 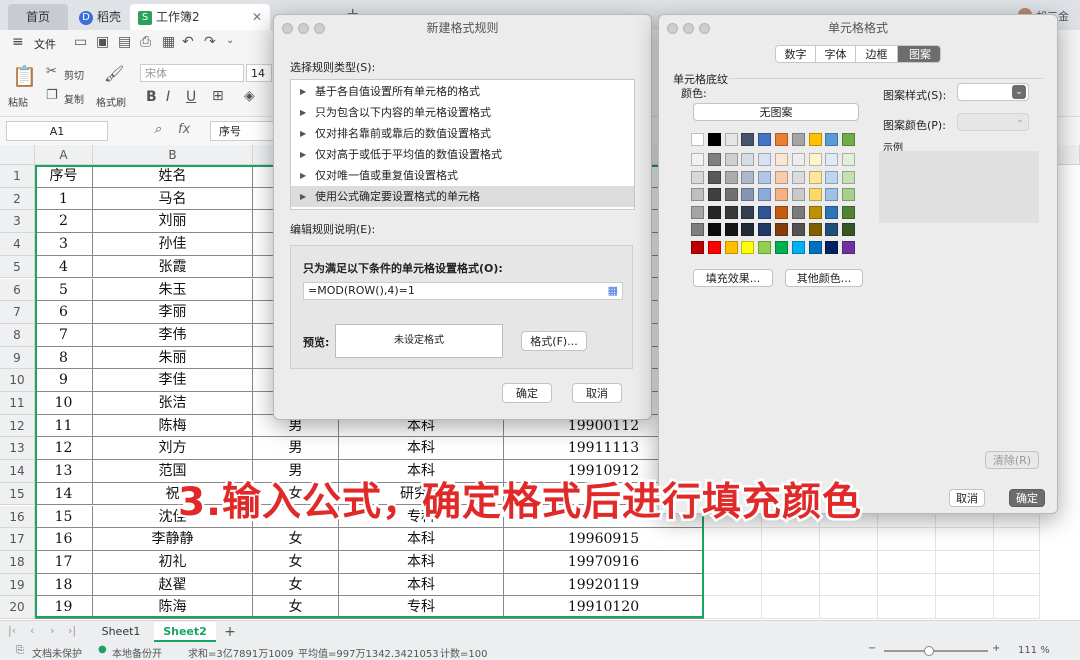 What do you see at coordinates (184, 129) in the screenshot?
I see `fx-icon: fx` at bounding box center [184, 129].